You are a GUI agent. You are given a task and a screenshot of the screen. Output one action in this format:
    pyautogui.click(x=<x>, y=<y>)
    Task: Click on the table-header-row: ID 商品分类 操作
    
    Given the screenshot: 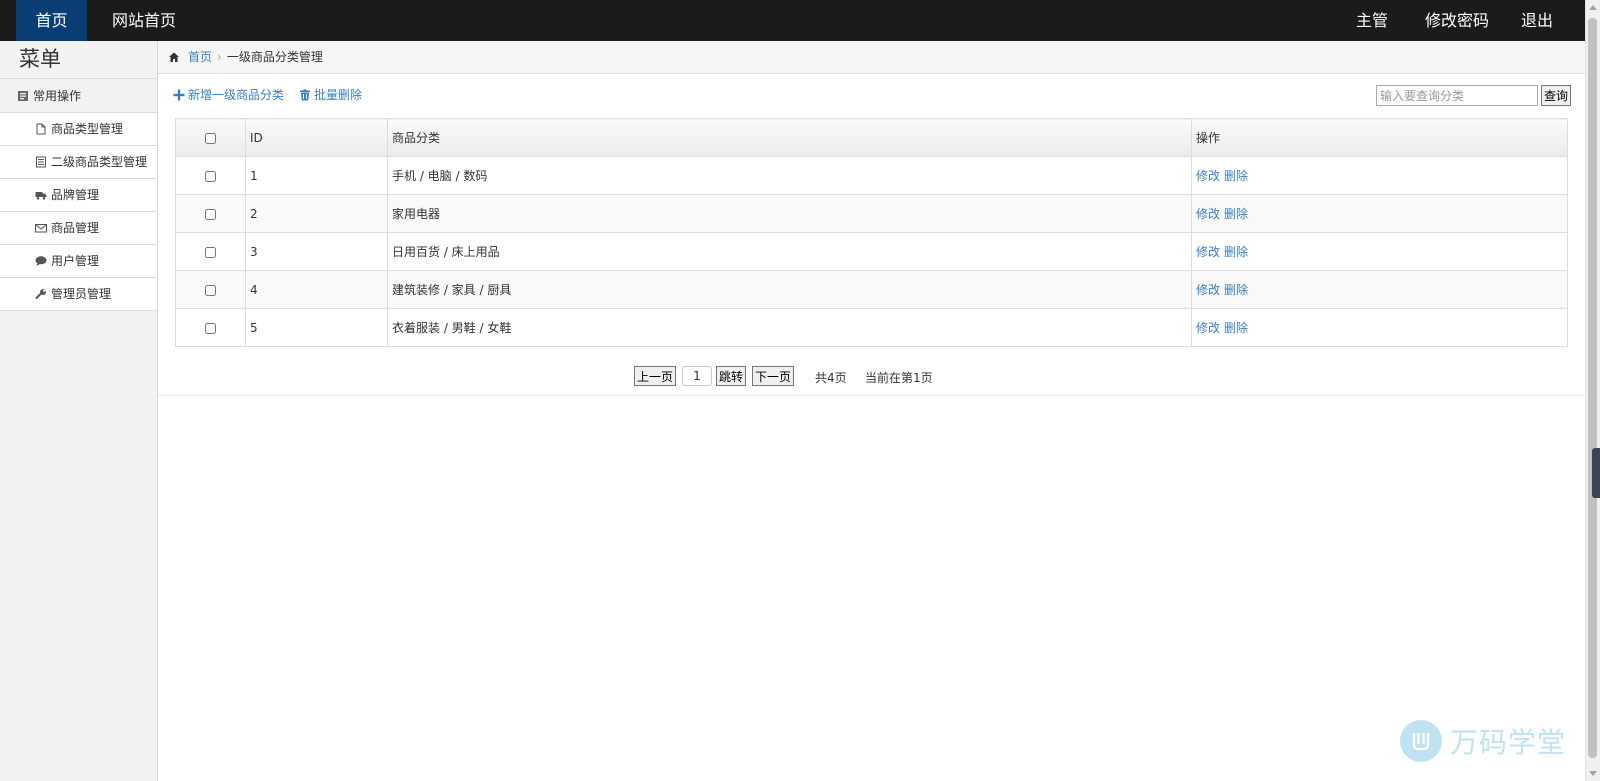 What is the action you would take?
    pyautogui.click(x=871, y=137)
    